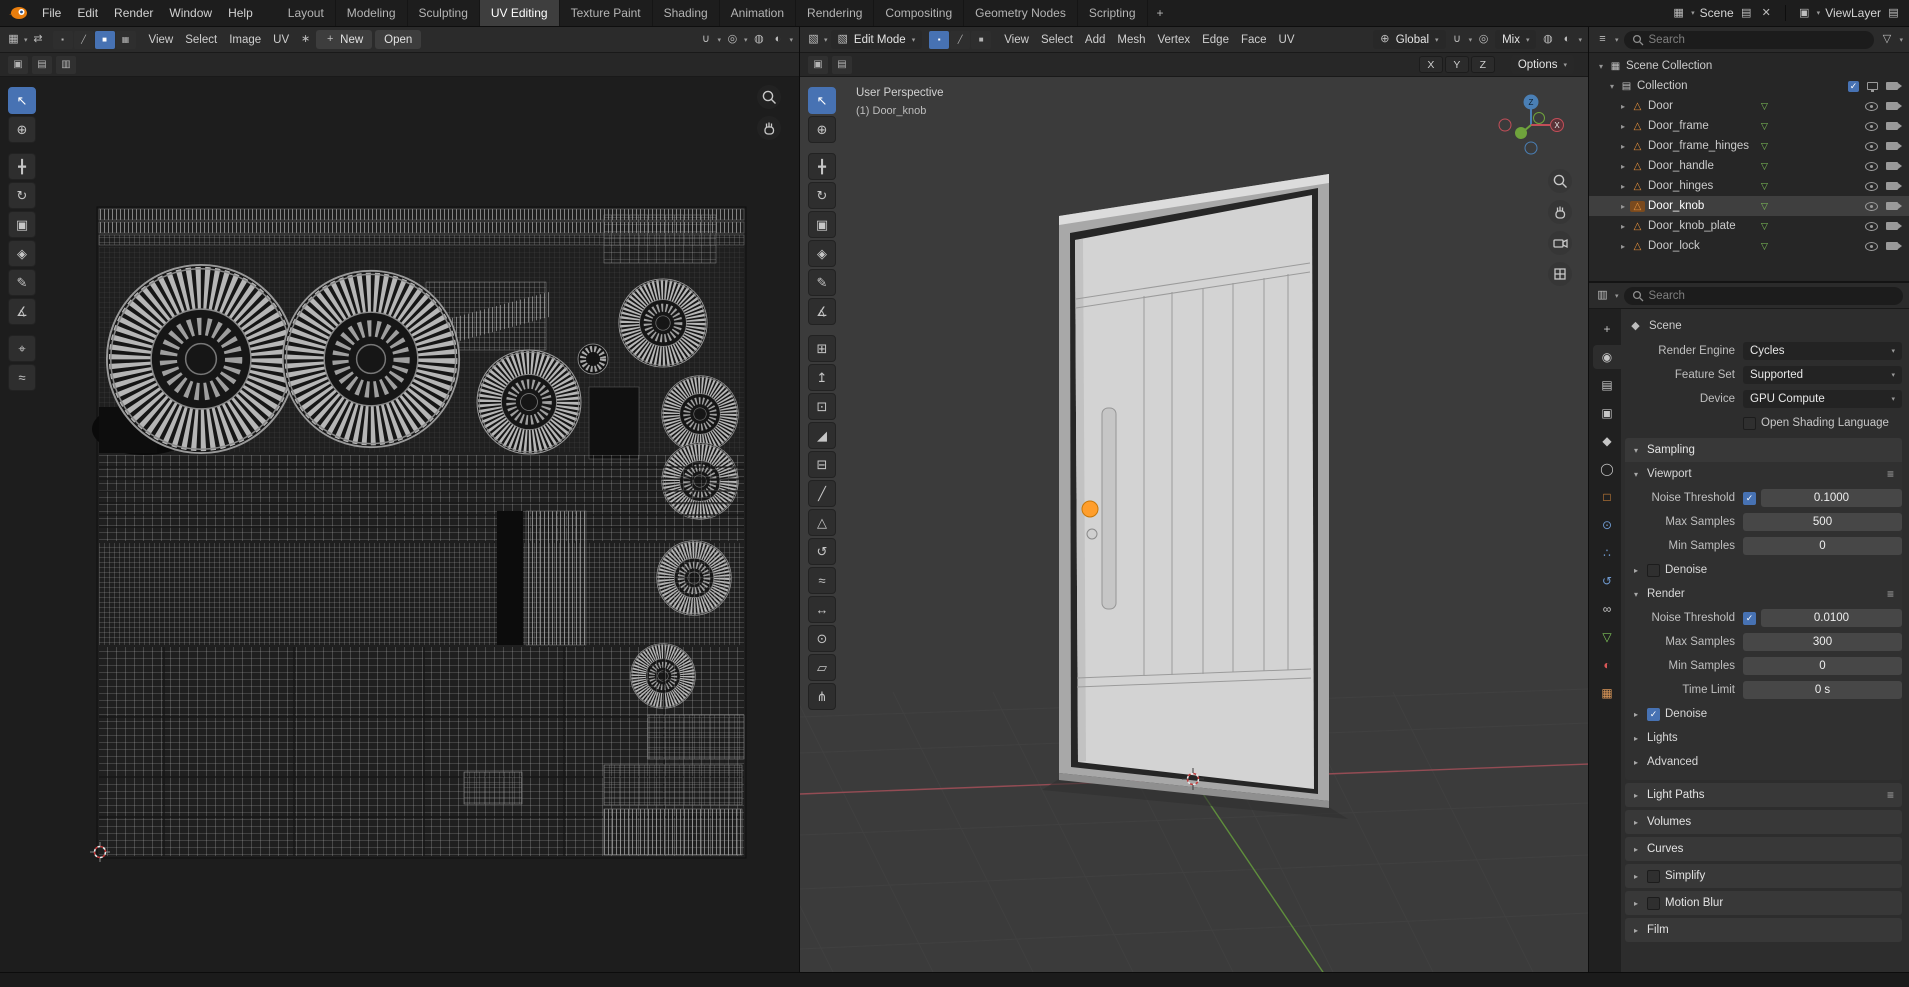 The width and height of the screenshot is (1909, 987). I want to click on filter-funnel-icon: ▽, so click(1886, 40).